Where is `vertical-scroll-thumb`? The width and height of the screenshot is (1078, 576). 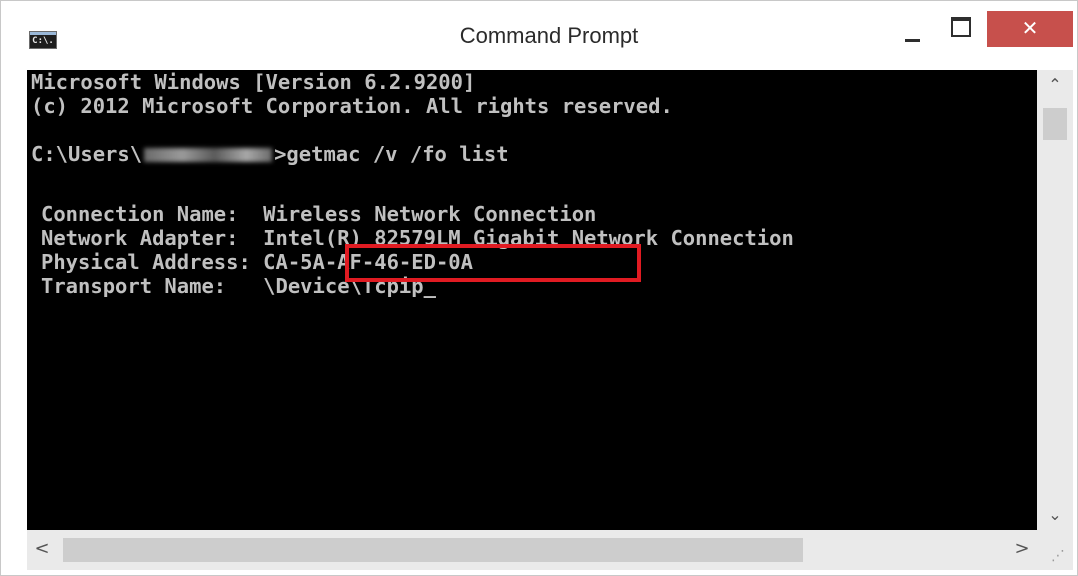 vertical-scroll-thumb is located at coordinates (1055, 124).